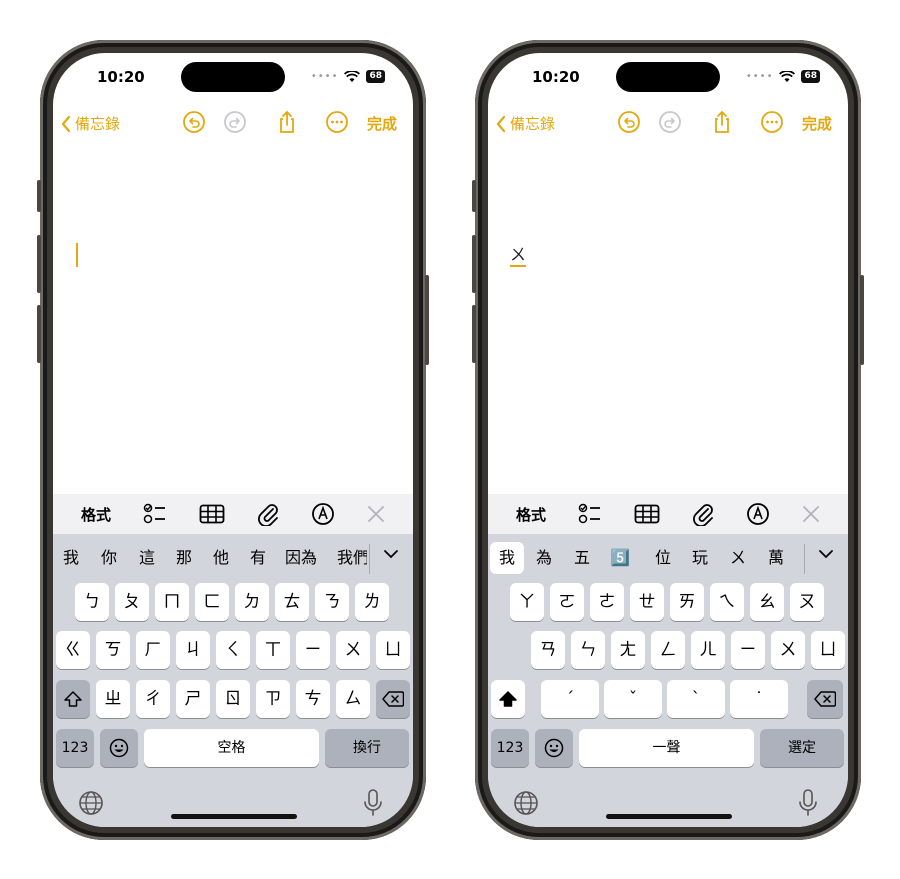 The image size is (900, 879). I want to click on return-key: 選定, so click(802, 748).